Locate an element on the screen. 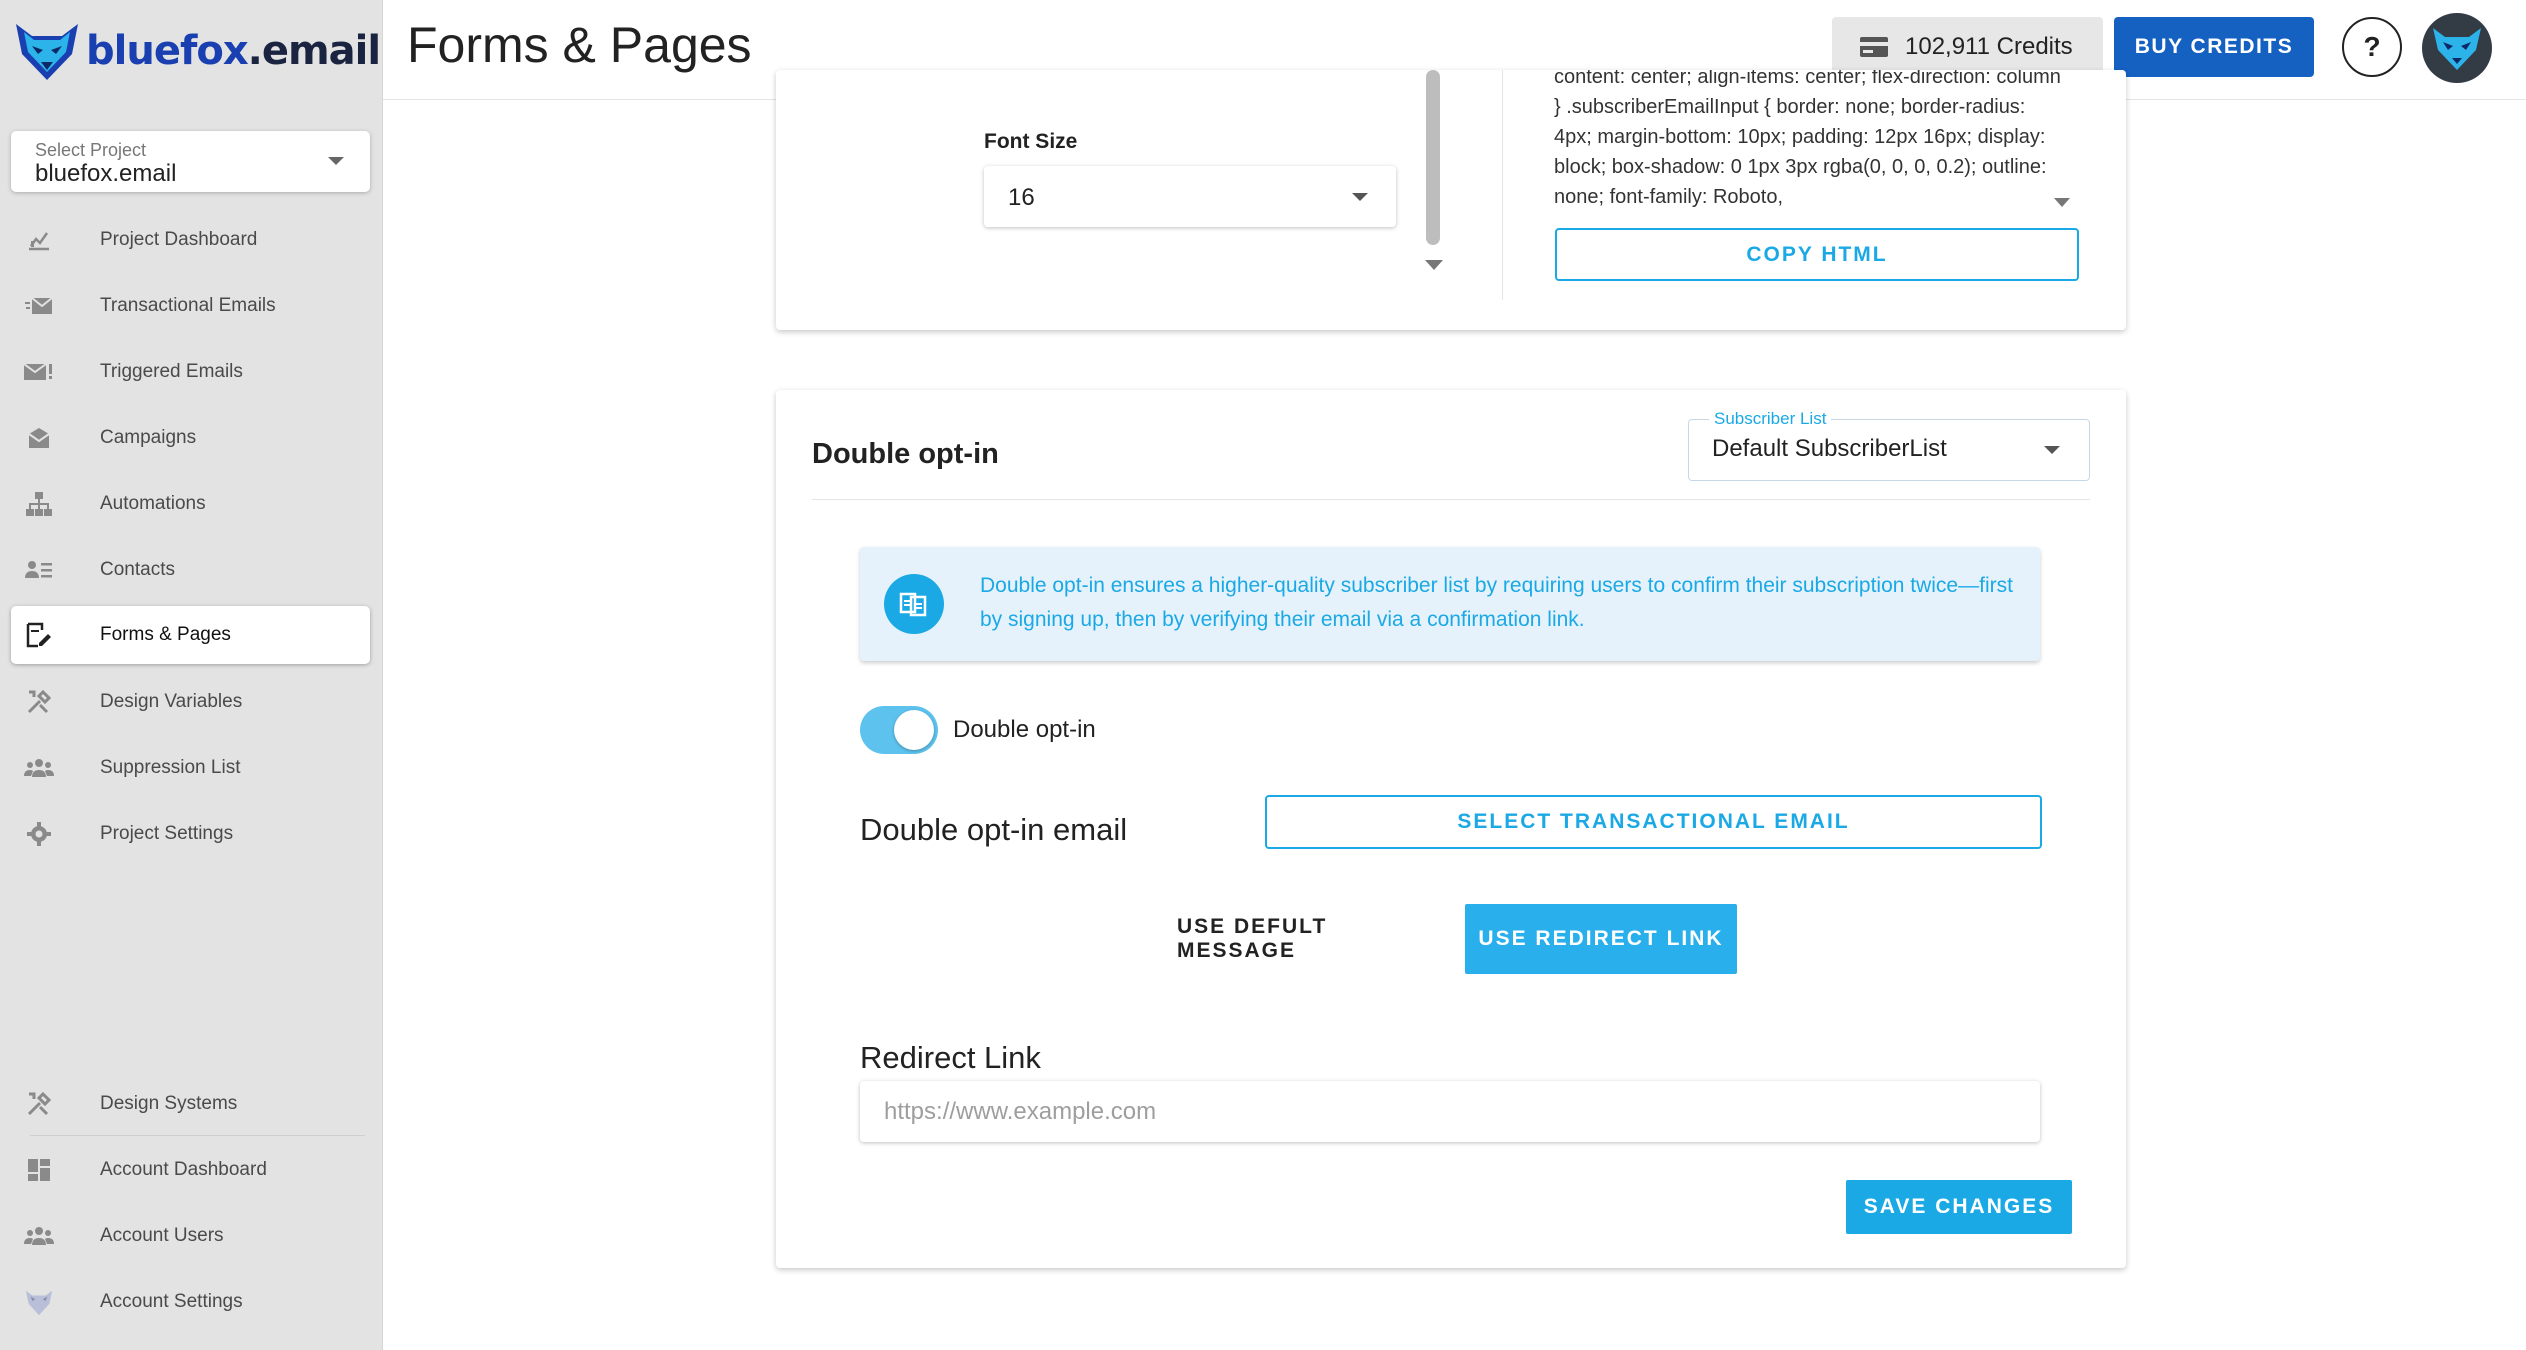 Image resolution: width=2526 pixels, height=1350 pixels. sidebar-item-label: Design Systems is located at coordinates (169, 1103).